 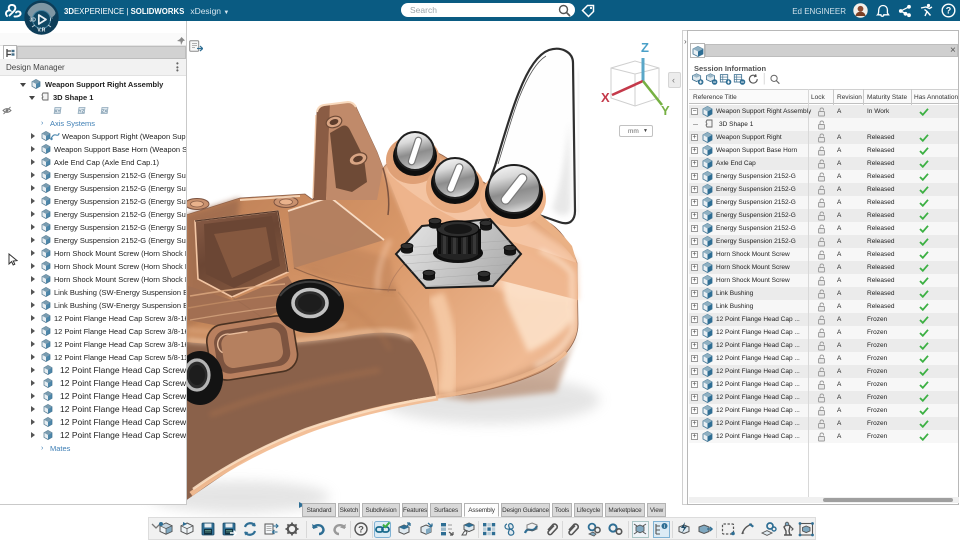 I want to click on svg-text: X, so click(x=605, y=97).